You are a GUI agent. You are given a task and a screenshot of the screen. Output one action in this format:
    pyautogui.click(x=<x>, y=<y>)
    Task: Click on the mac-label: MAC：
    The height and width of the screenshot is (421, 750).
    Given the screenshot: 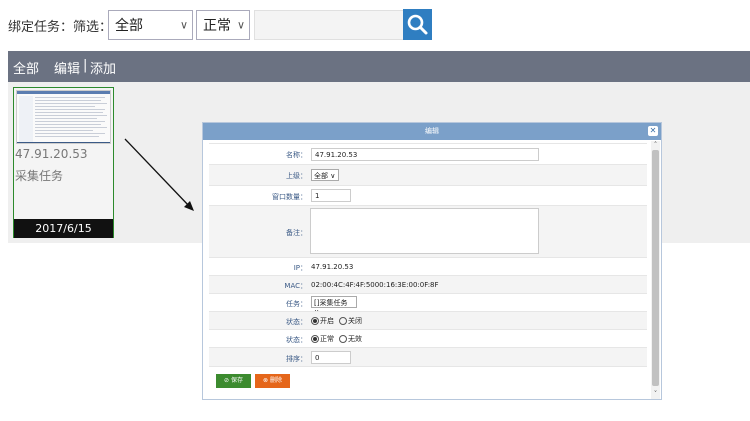 What is the action you would take?
    pyautogui.click(x=295, y=286)
    